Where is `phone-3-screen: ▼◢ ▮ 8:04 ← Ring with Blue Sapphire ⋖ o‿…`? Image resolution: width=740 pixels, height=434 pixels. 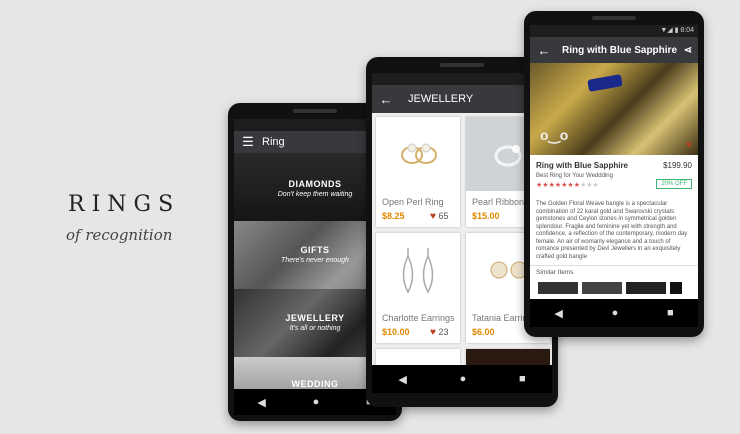 phone-3-screen: ▼◢ ▮ 8:04 ← Ring with Blue Sapphire ⋖ o‿… is located at coordinates (614, 162).